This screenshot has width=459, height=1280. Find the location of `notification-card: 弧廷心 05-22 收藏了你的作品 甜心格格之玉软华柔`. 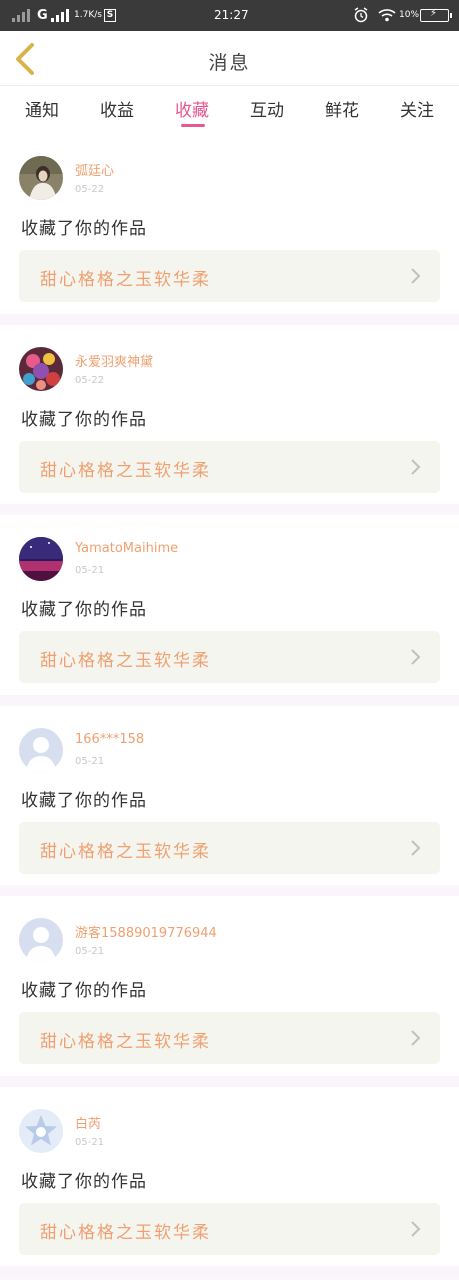

notification-card: 弧廷心 05-22 收藏了你的作品 甜心格格之玉软华柔 is located at coordinates (229, 229).